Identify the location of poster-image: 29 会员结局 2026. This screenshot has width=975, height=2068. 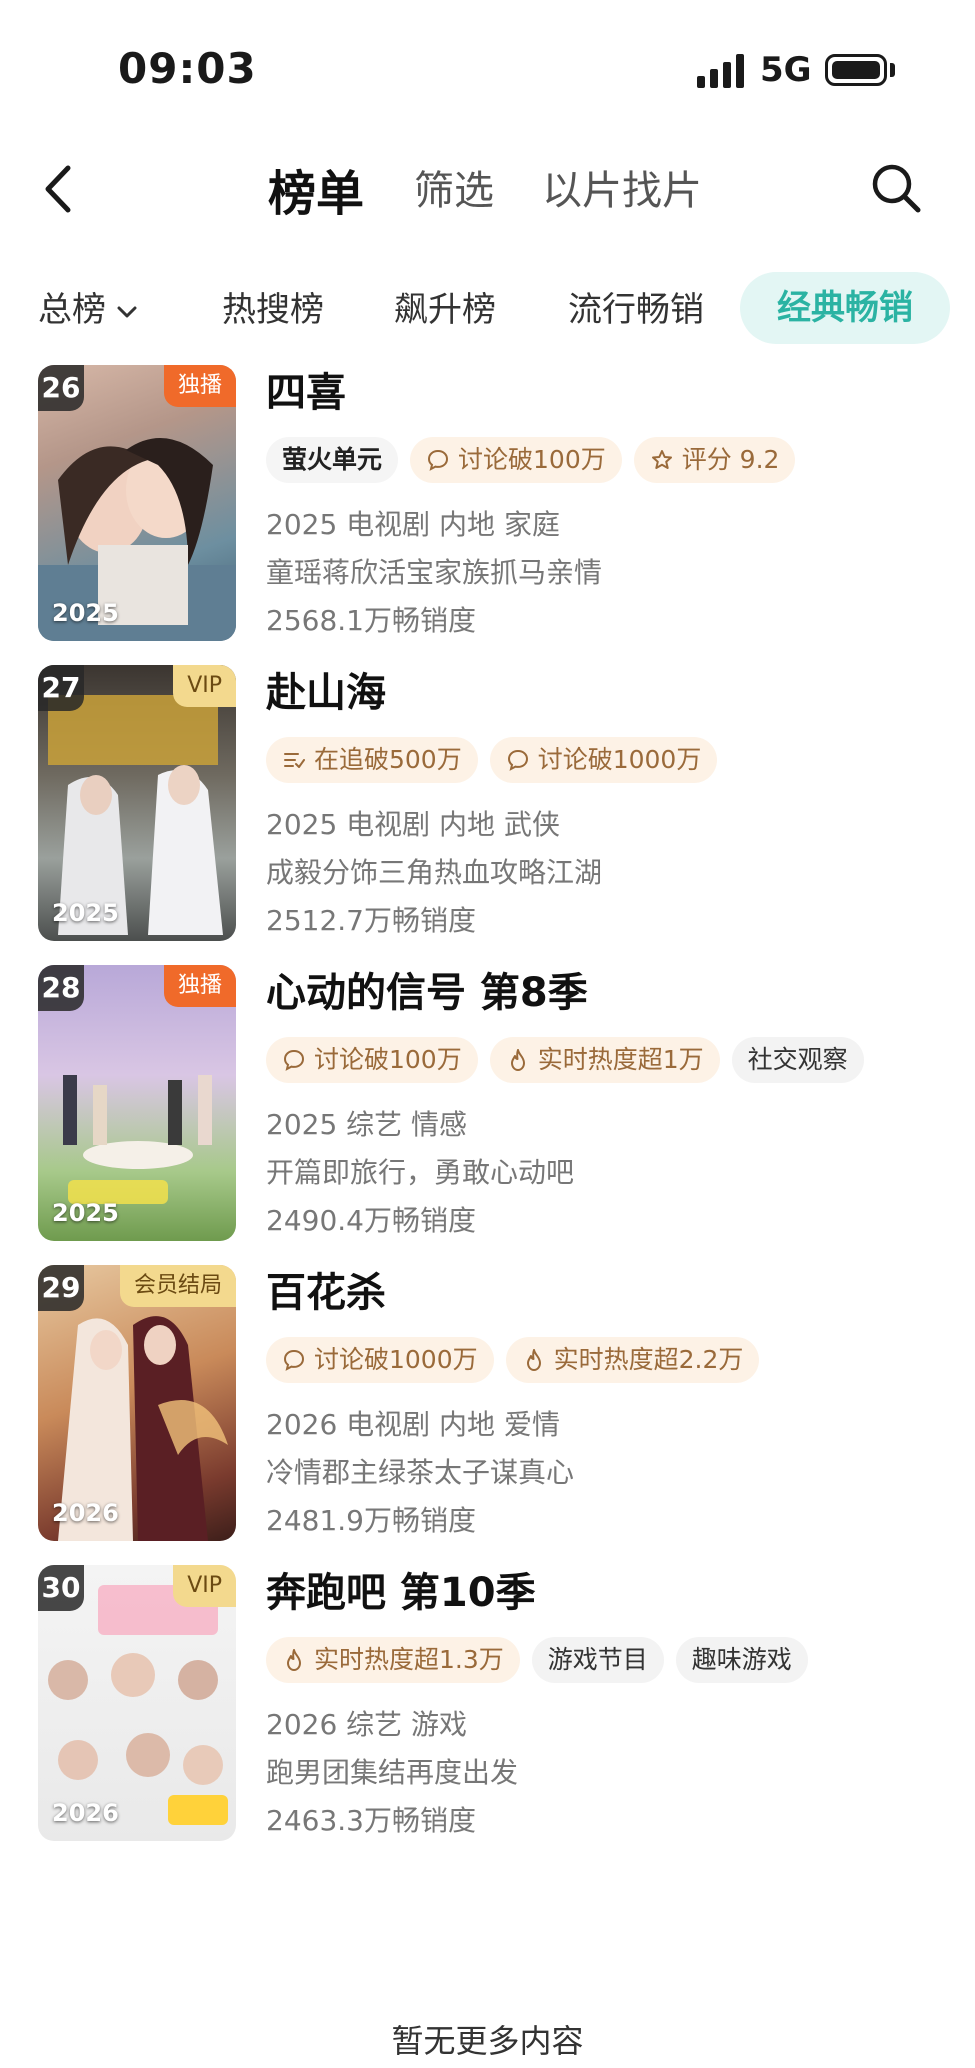
(137, 1403).